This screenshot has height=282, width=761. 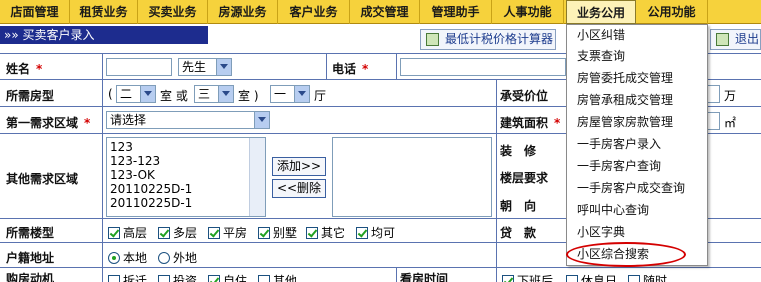 I want to click on phone-input, so click(x=483, y=67).